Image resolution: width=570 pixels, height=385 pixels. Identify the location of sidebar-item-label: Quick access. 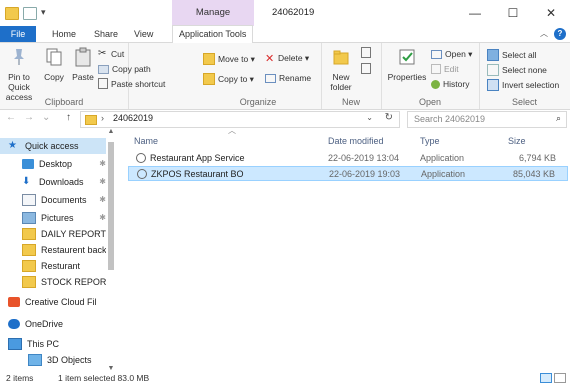
(52, 146).